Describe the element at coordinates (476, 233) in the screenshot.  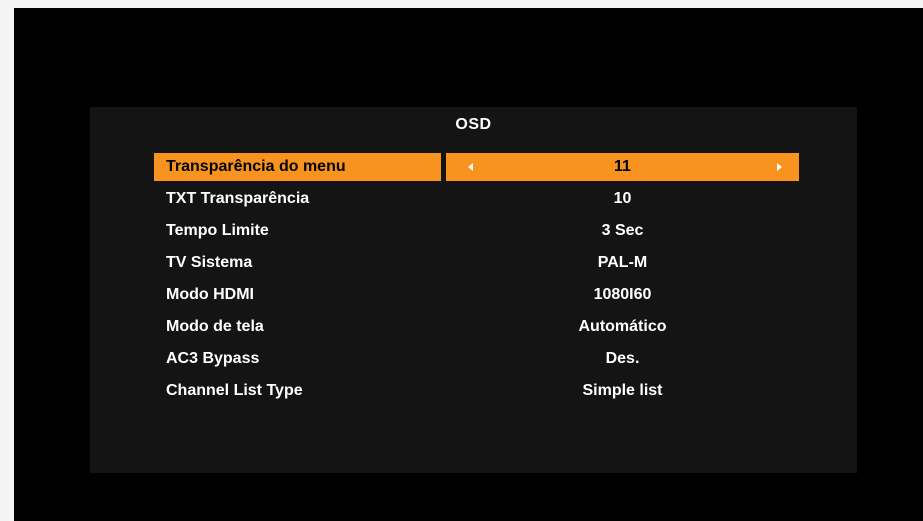
I see `setting-row-timeout: Tempo Limite 3 Sec` at that location.